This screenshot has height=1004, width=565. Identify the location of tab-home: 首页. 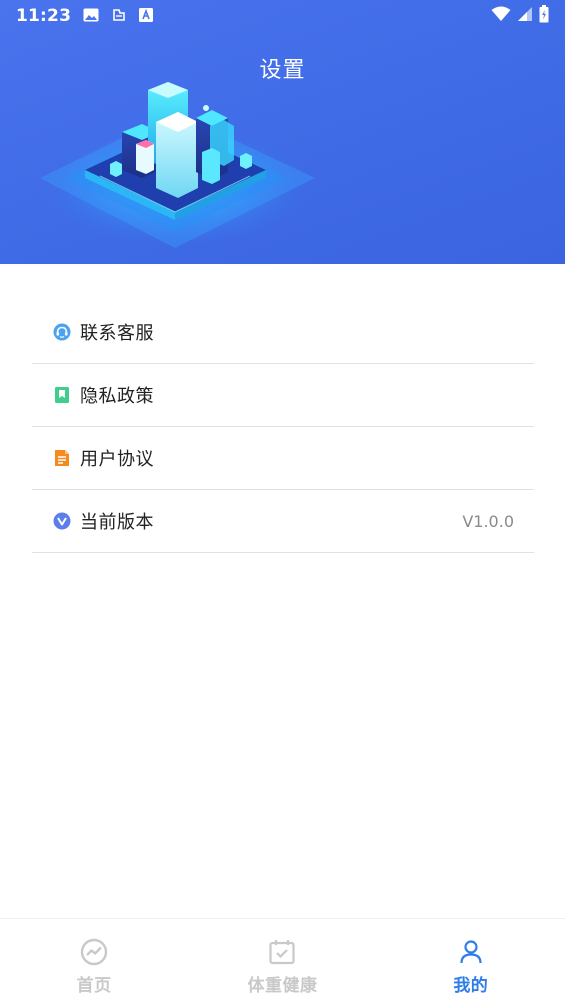
(94, 961).